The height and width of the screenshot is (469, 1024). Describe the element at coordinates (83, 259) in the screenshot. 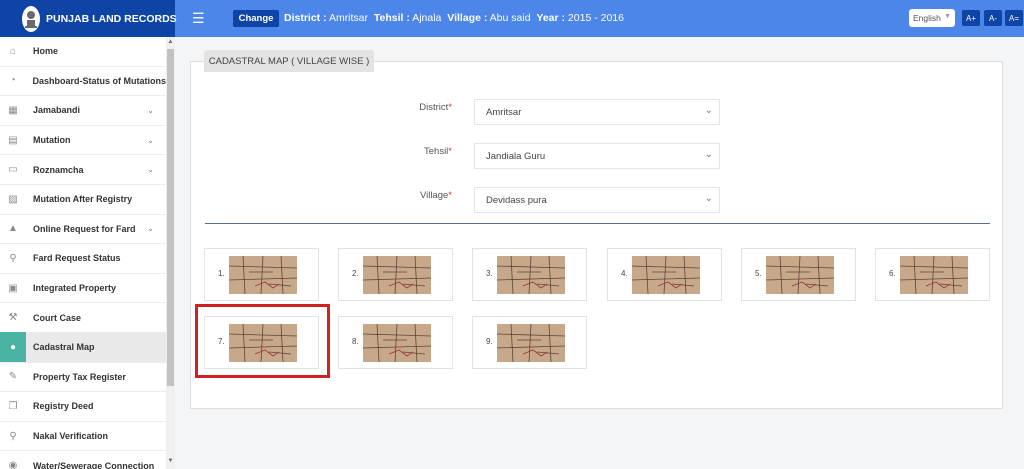

I see `sidebar-item-fard-request-status: ⚲ Fard Request Status` at that location.